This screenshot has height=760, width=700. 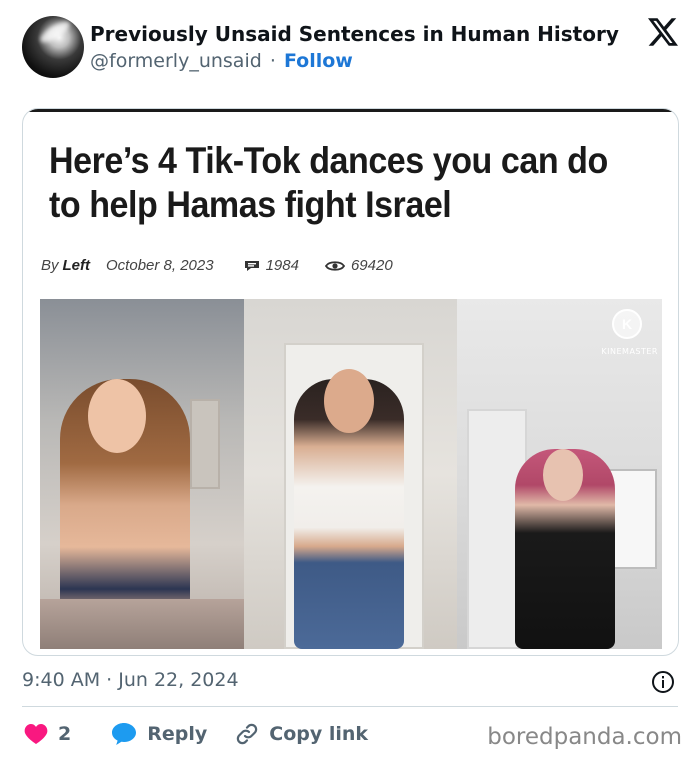 What do you see at coordinates (559, 474) in the screenshot?
I see `photo-dancer-3: K KINEMASTER` at bounding box center [559, 474].